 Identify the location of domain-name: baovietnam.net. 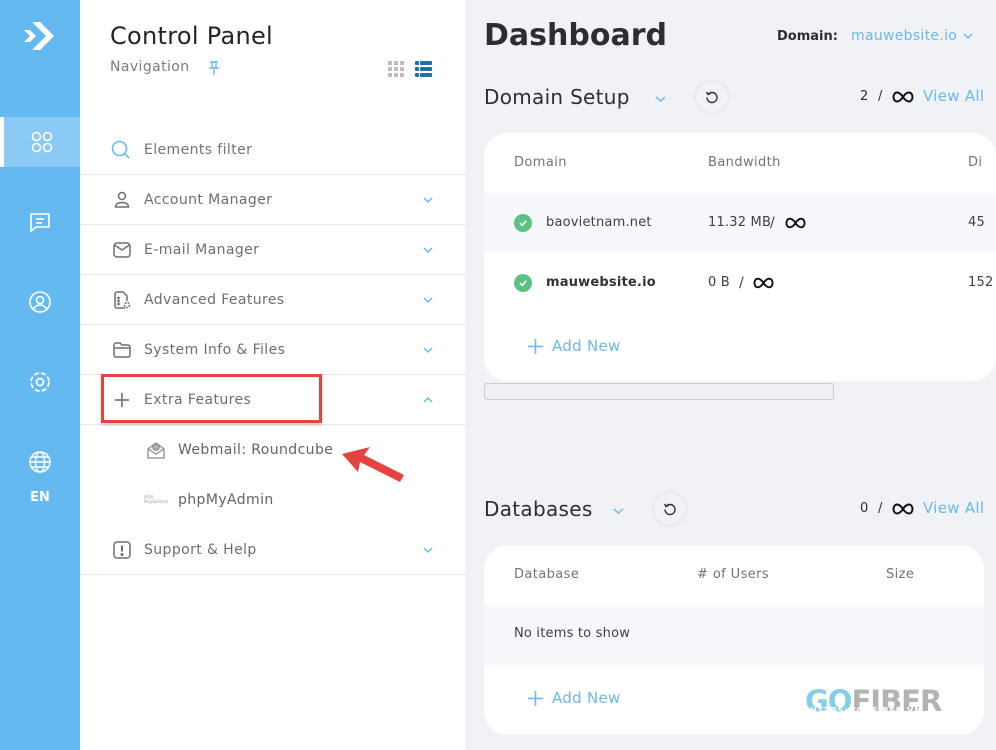
(599, 222).